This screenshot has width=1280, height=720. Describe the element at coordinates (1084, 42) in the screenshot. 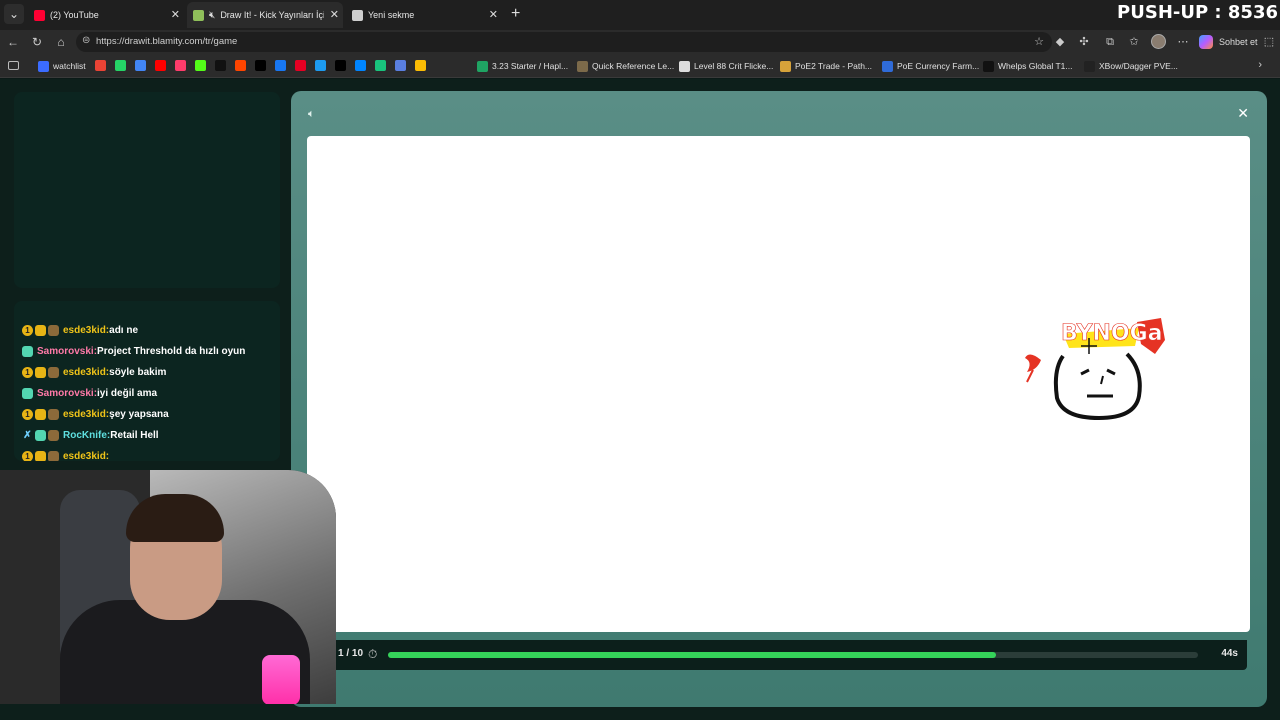

I see `extensions-puzzle-icon: ✣` at that location.